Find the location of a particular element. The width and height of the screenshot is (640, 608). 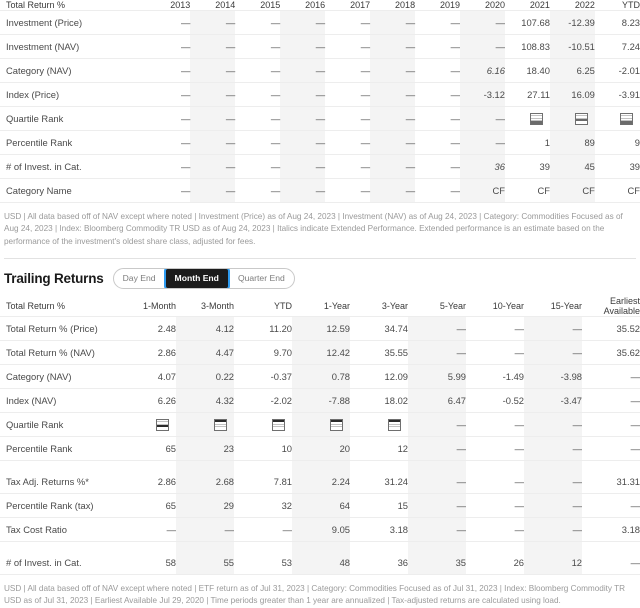

table-cell: 45 is located at coordinates (572, 167).